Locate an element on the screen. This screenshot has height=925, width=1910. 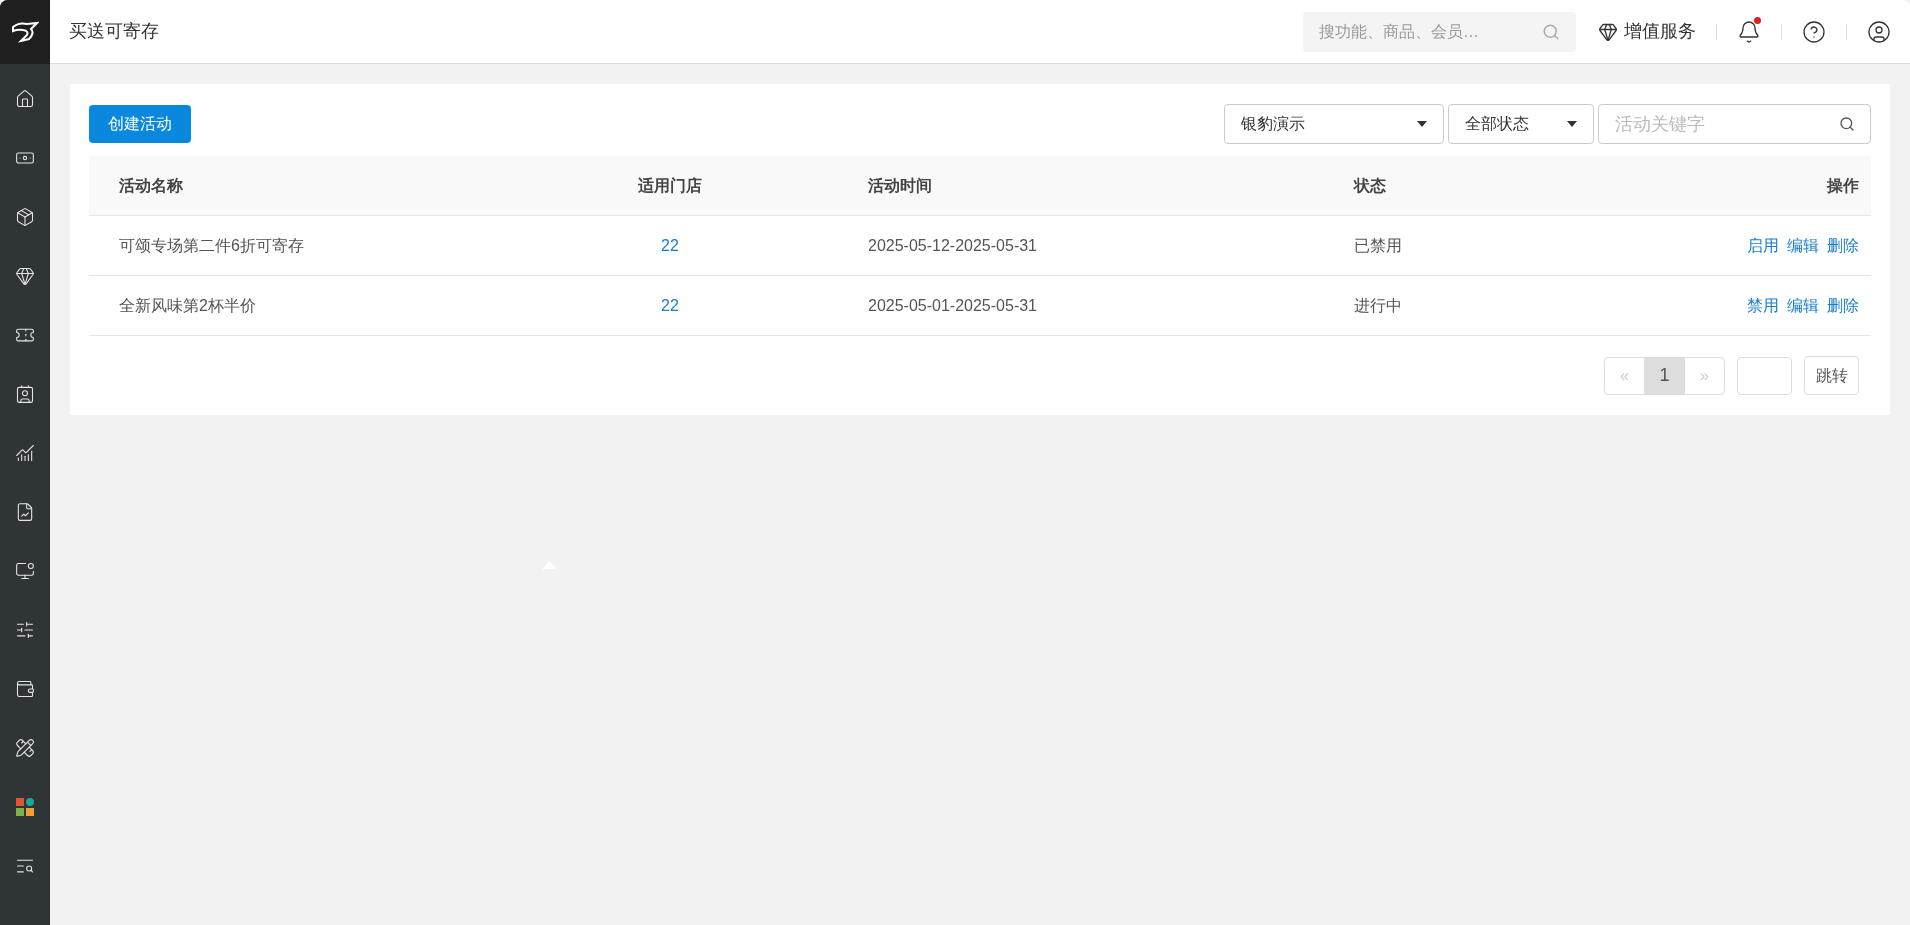
keyword-field: 活动关键字 is located at coordinates (1734, 124).